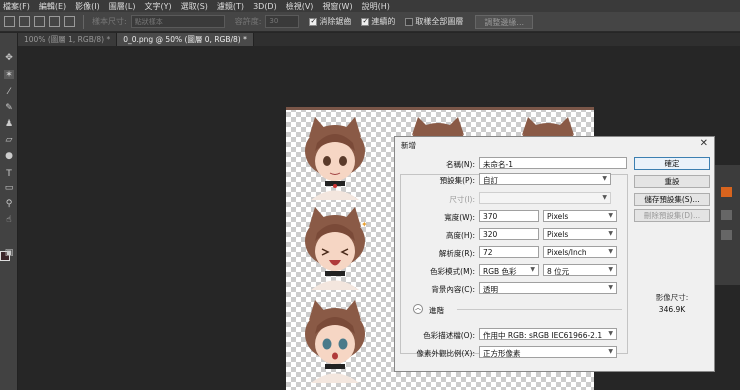 This screenshot has width=740, height=390. What do you see at coordinates (9, 253) in the screenshot?
I see `screen-mode-icon: ▣` at bounding box center [9, 253].